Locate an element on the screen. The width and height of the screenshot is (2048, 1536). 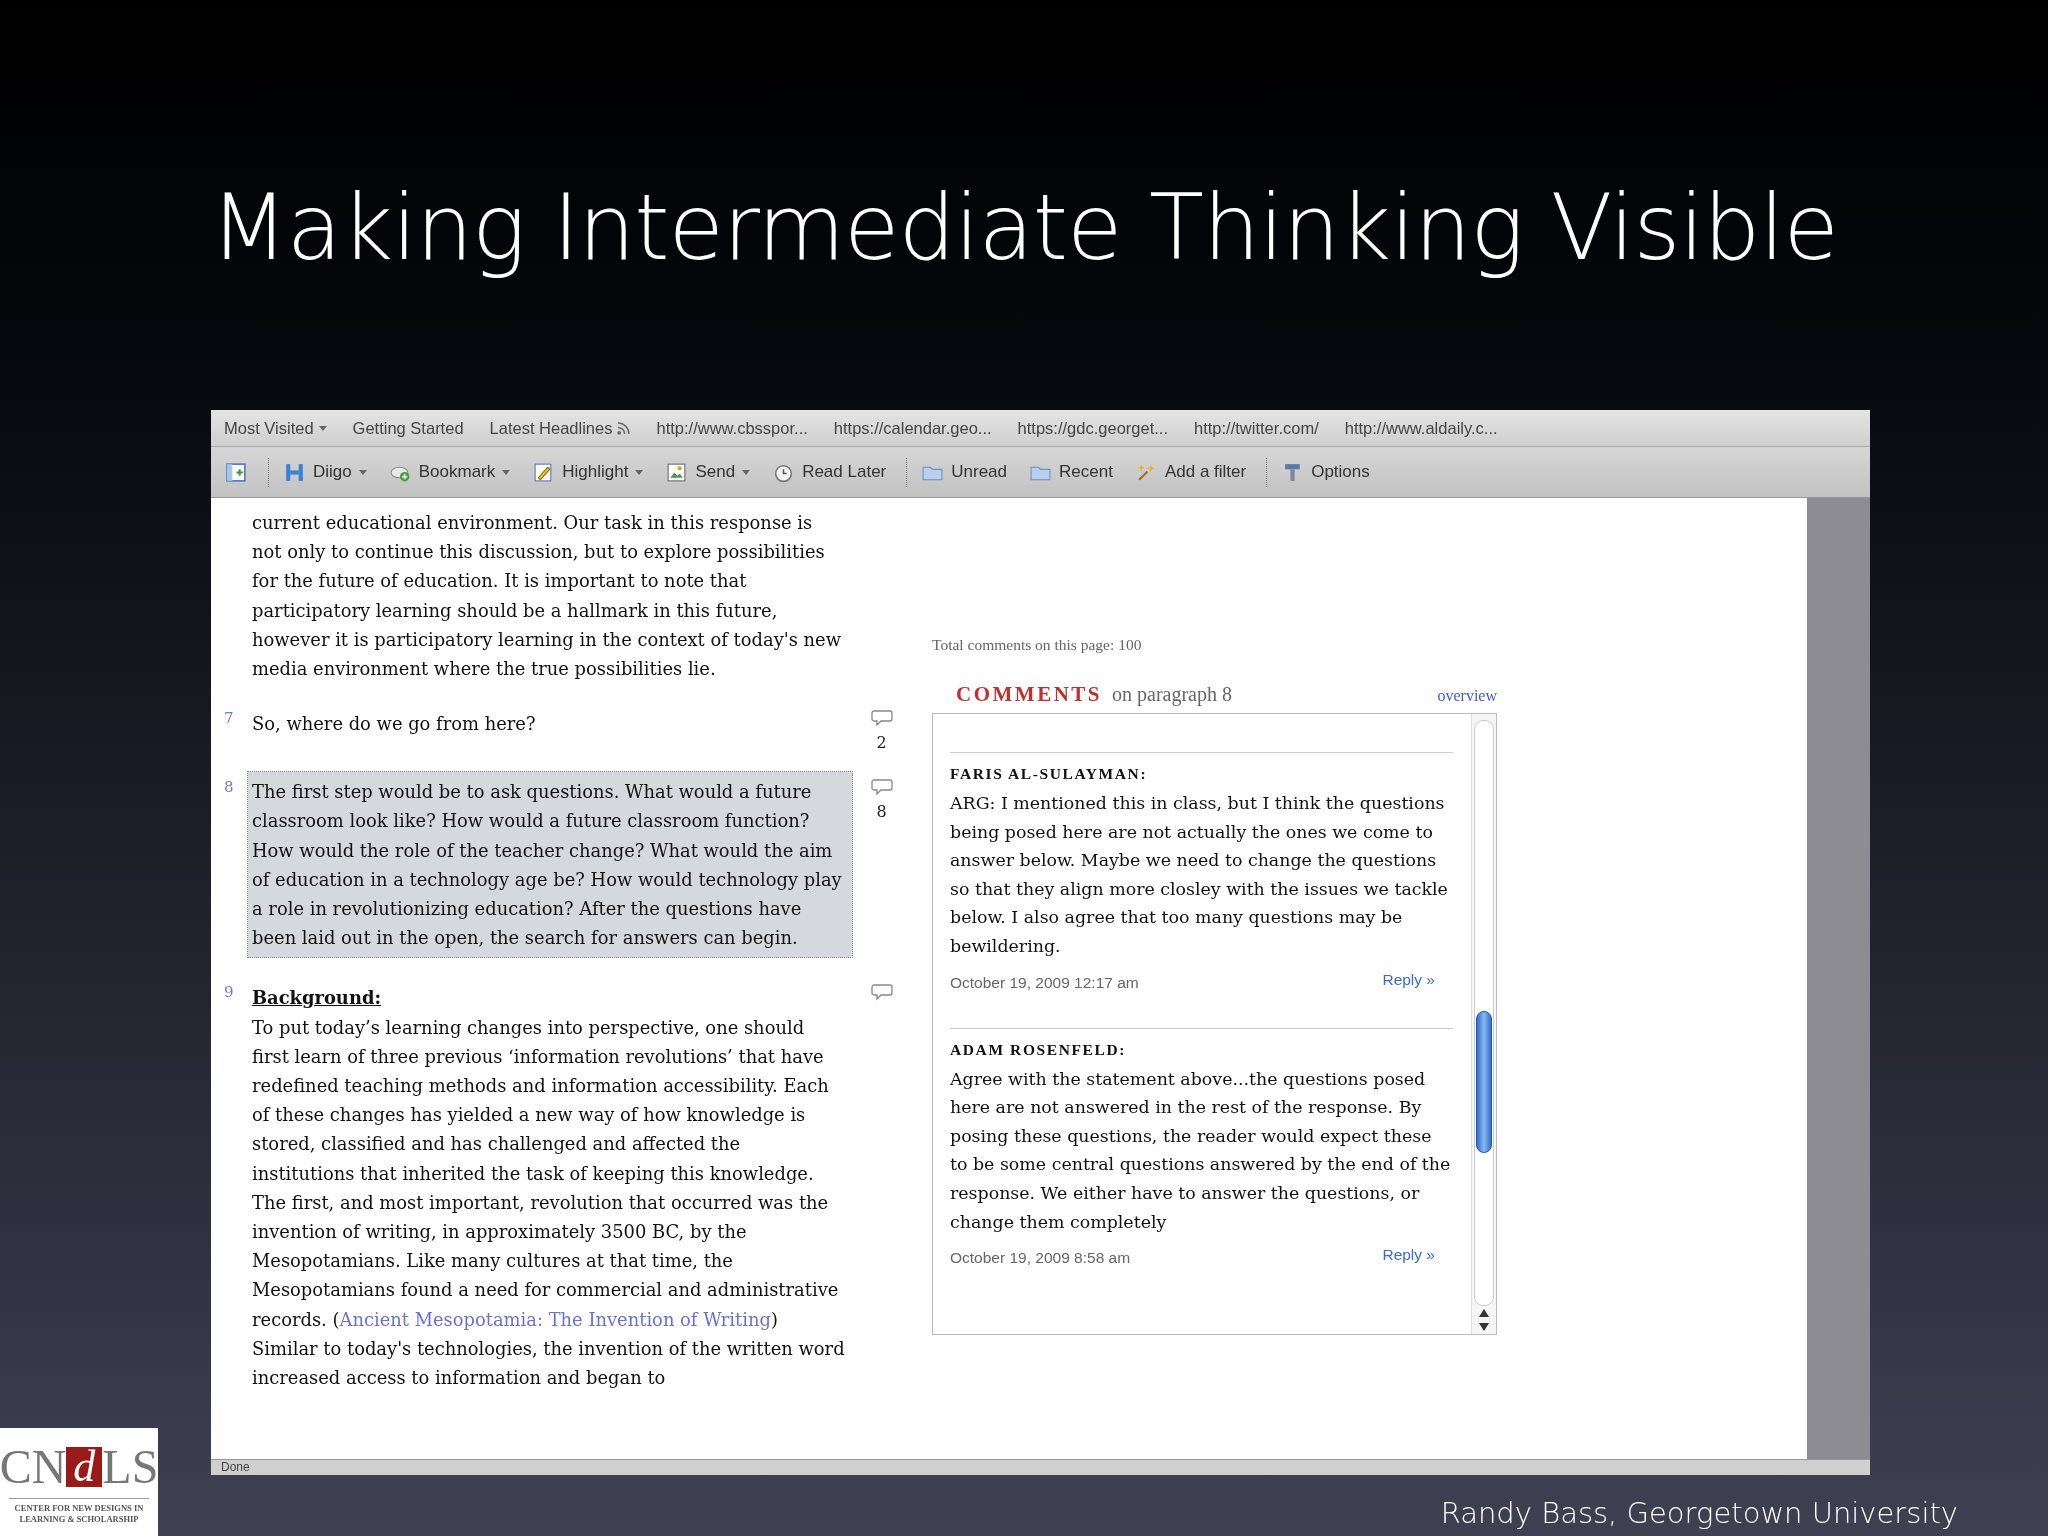
logo-mark: d is located at coordinates (84, 1467).